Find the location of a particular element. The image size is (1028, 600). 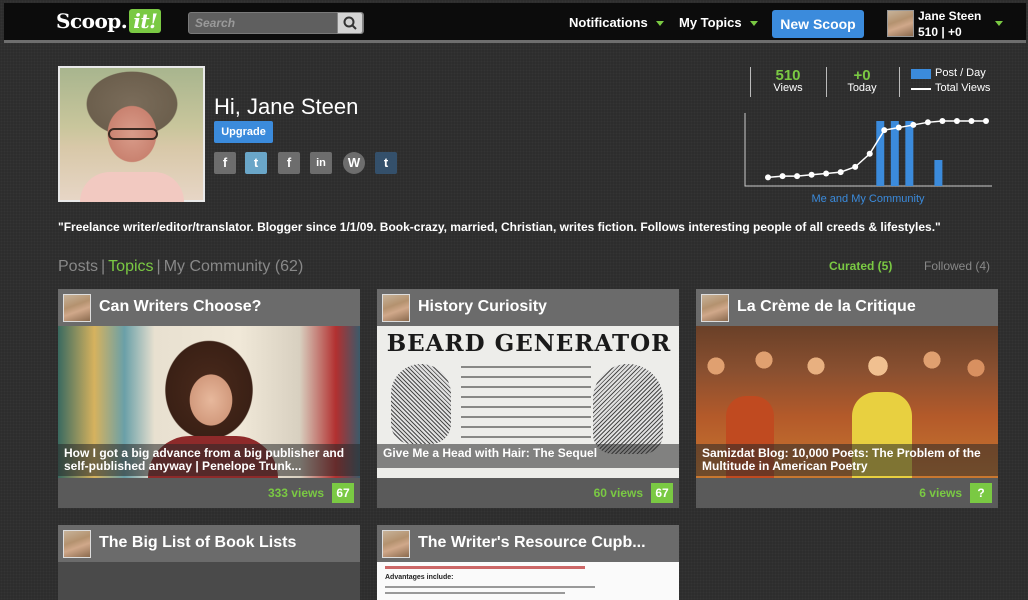

legend-views-swatch is located at coordinates (921, 89).